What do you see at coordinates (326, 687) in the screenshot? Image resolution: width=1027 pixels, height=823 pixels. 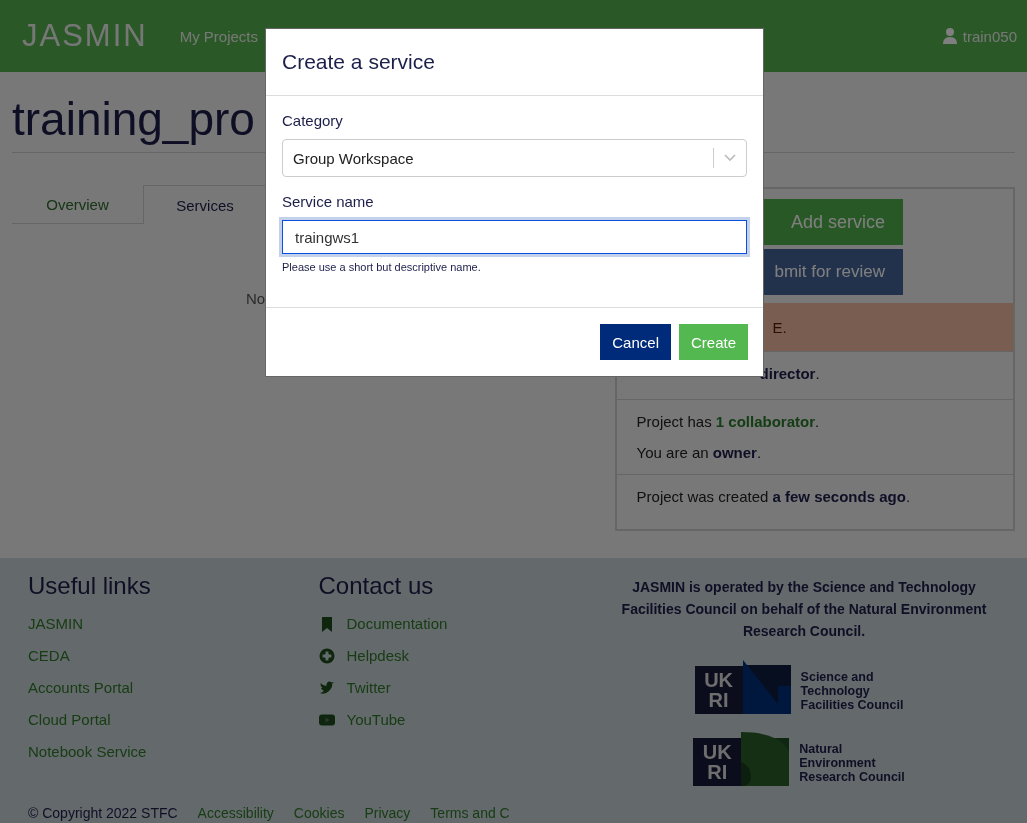 I see `bird-icon` at bounding box center [326, 687].